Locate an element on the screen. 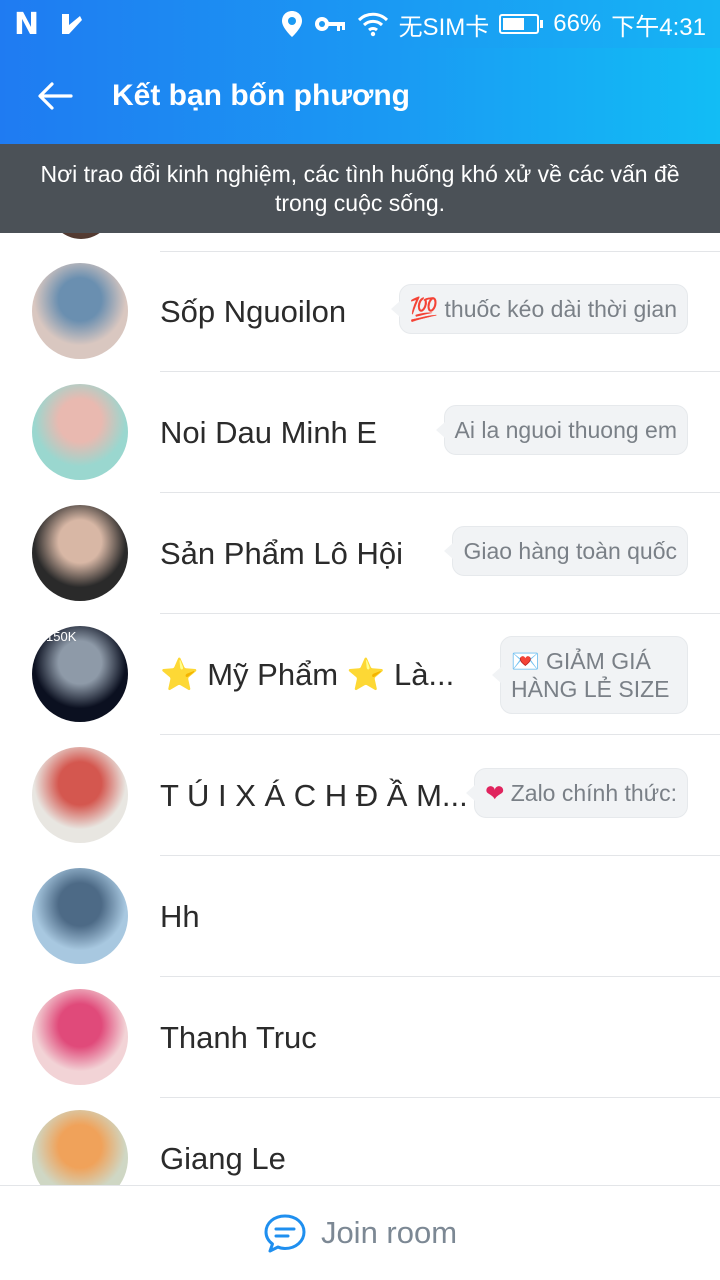 The height and width of the screenshot is (1280, 720). list-item: T Ú I X Á C H Đ Ầ M... ❤ Zalo chính thức: is located at coordinates (360, 795).